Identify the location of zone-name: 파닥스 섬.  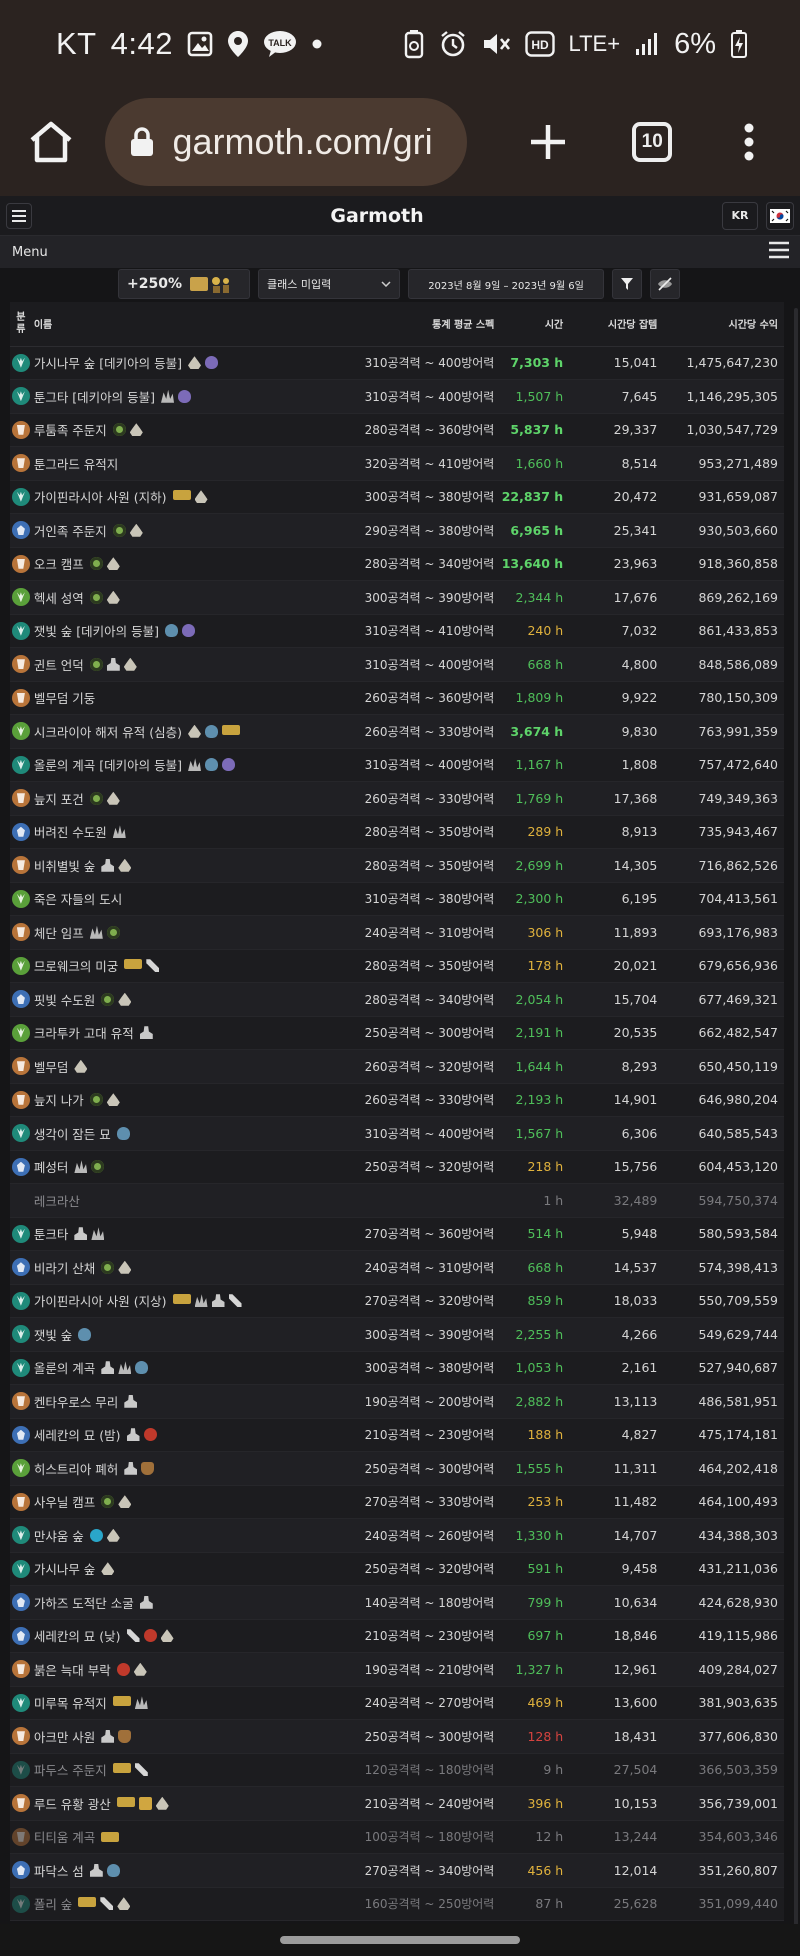
(59, 1871).